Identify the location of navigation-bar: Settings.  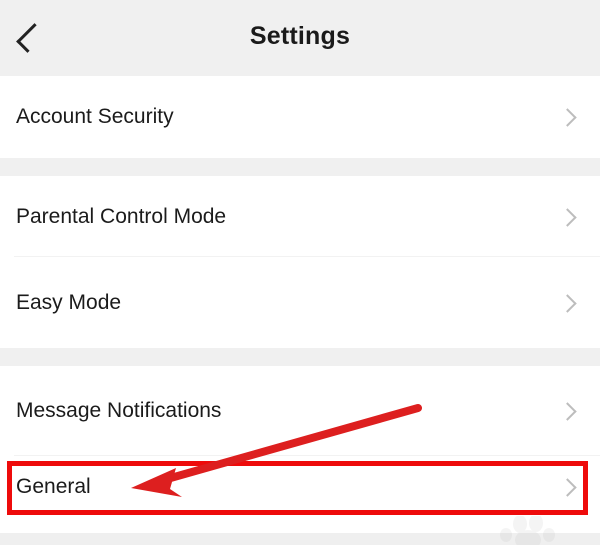
(300, 38).